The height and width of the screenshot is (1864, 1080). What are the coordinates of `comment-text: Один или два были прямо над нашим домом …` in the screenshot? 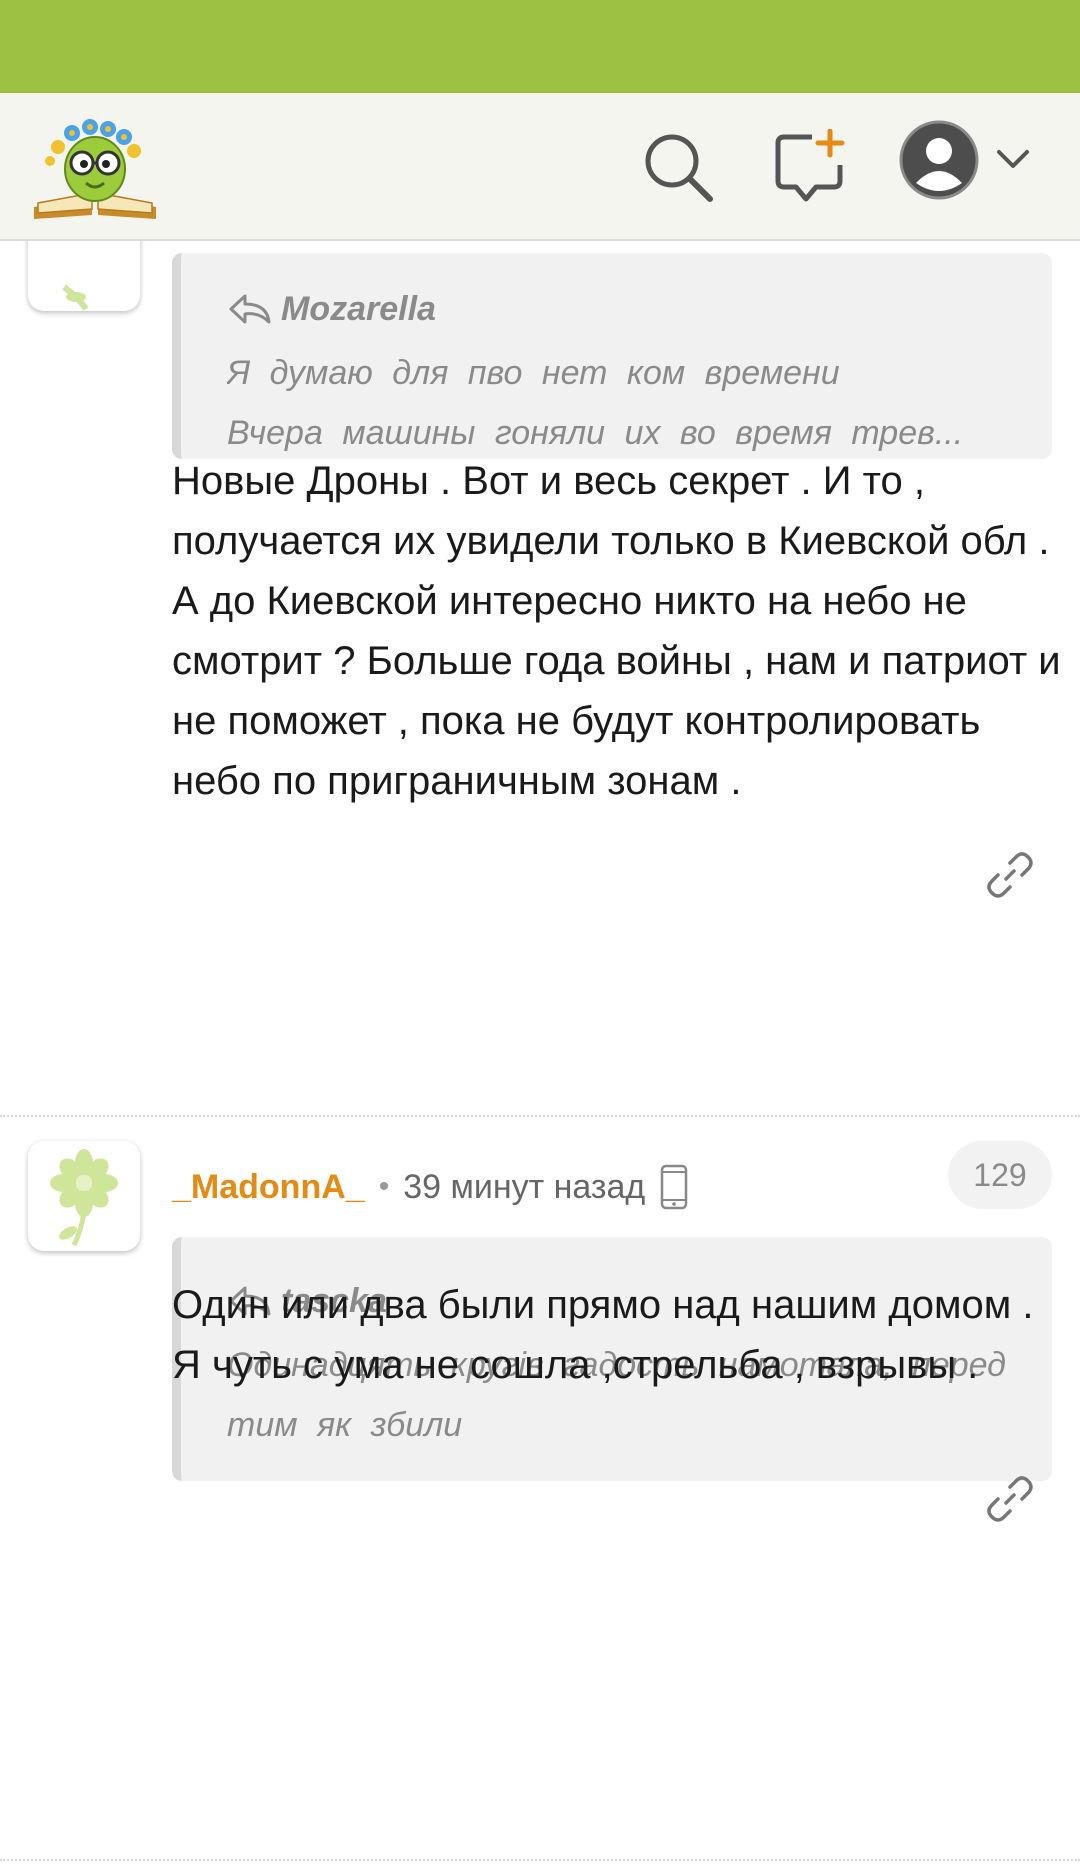 It's located at (603, 1335).